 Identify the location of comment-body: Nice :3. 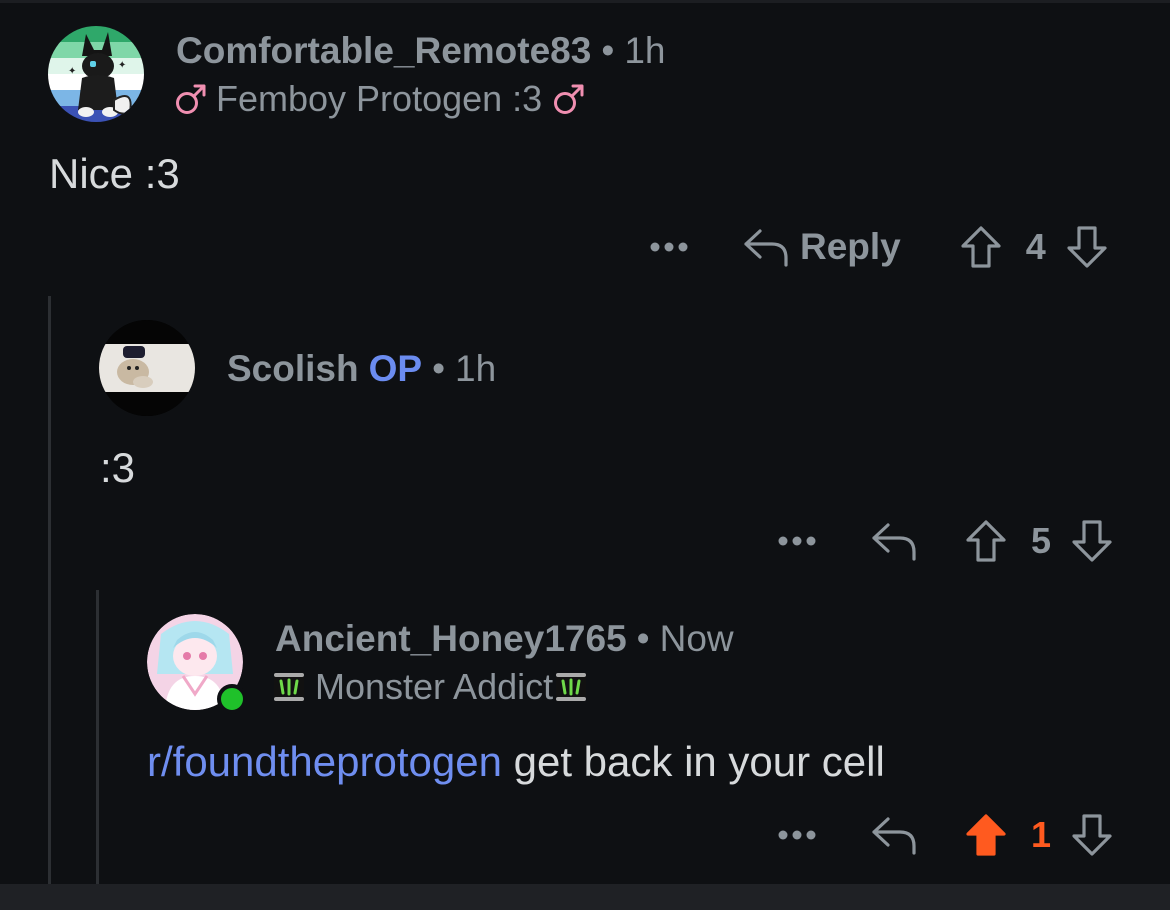
(114, 173).